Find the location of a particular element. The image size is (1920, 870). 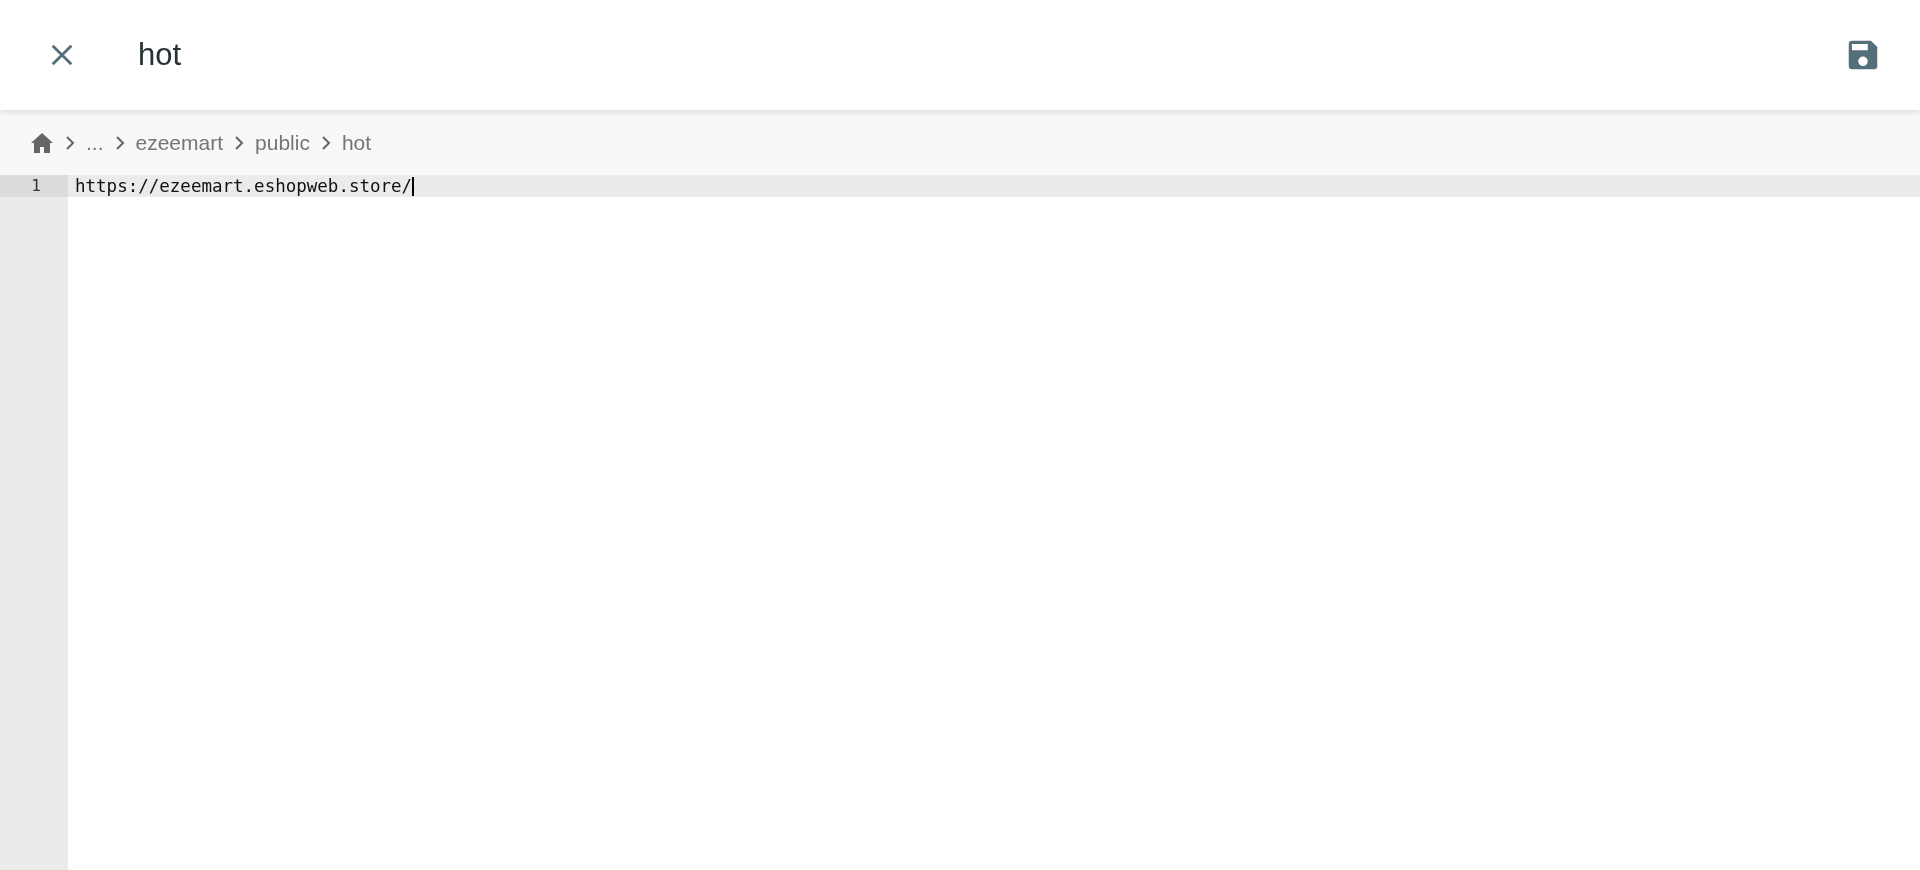

code-text: https://ezeemart.eshopweb.store/ is located at coordinates (244, 186).